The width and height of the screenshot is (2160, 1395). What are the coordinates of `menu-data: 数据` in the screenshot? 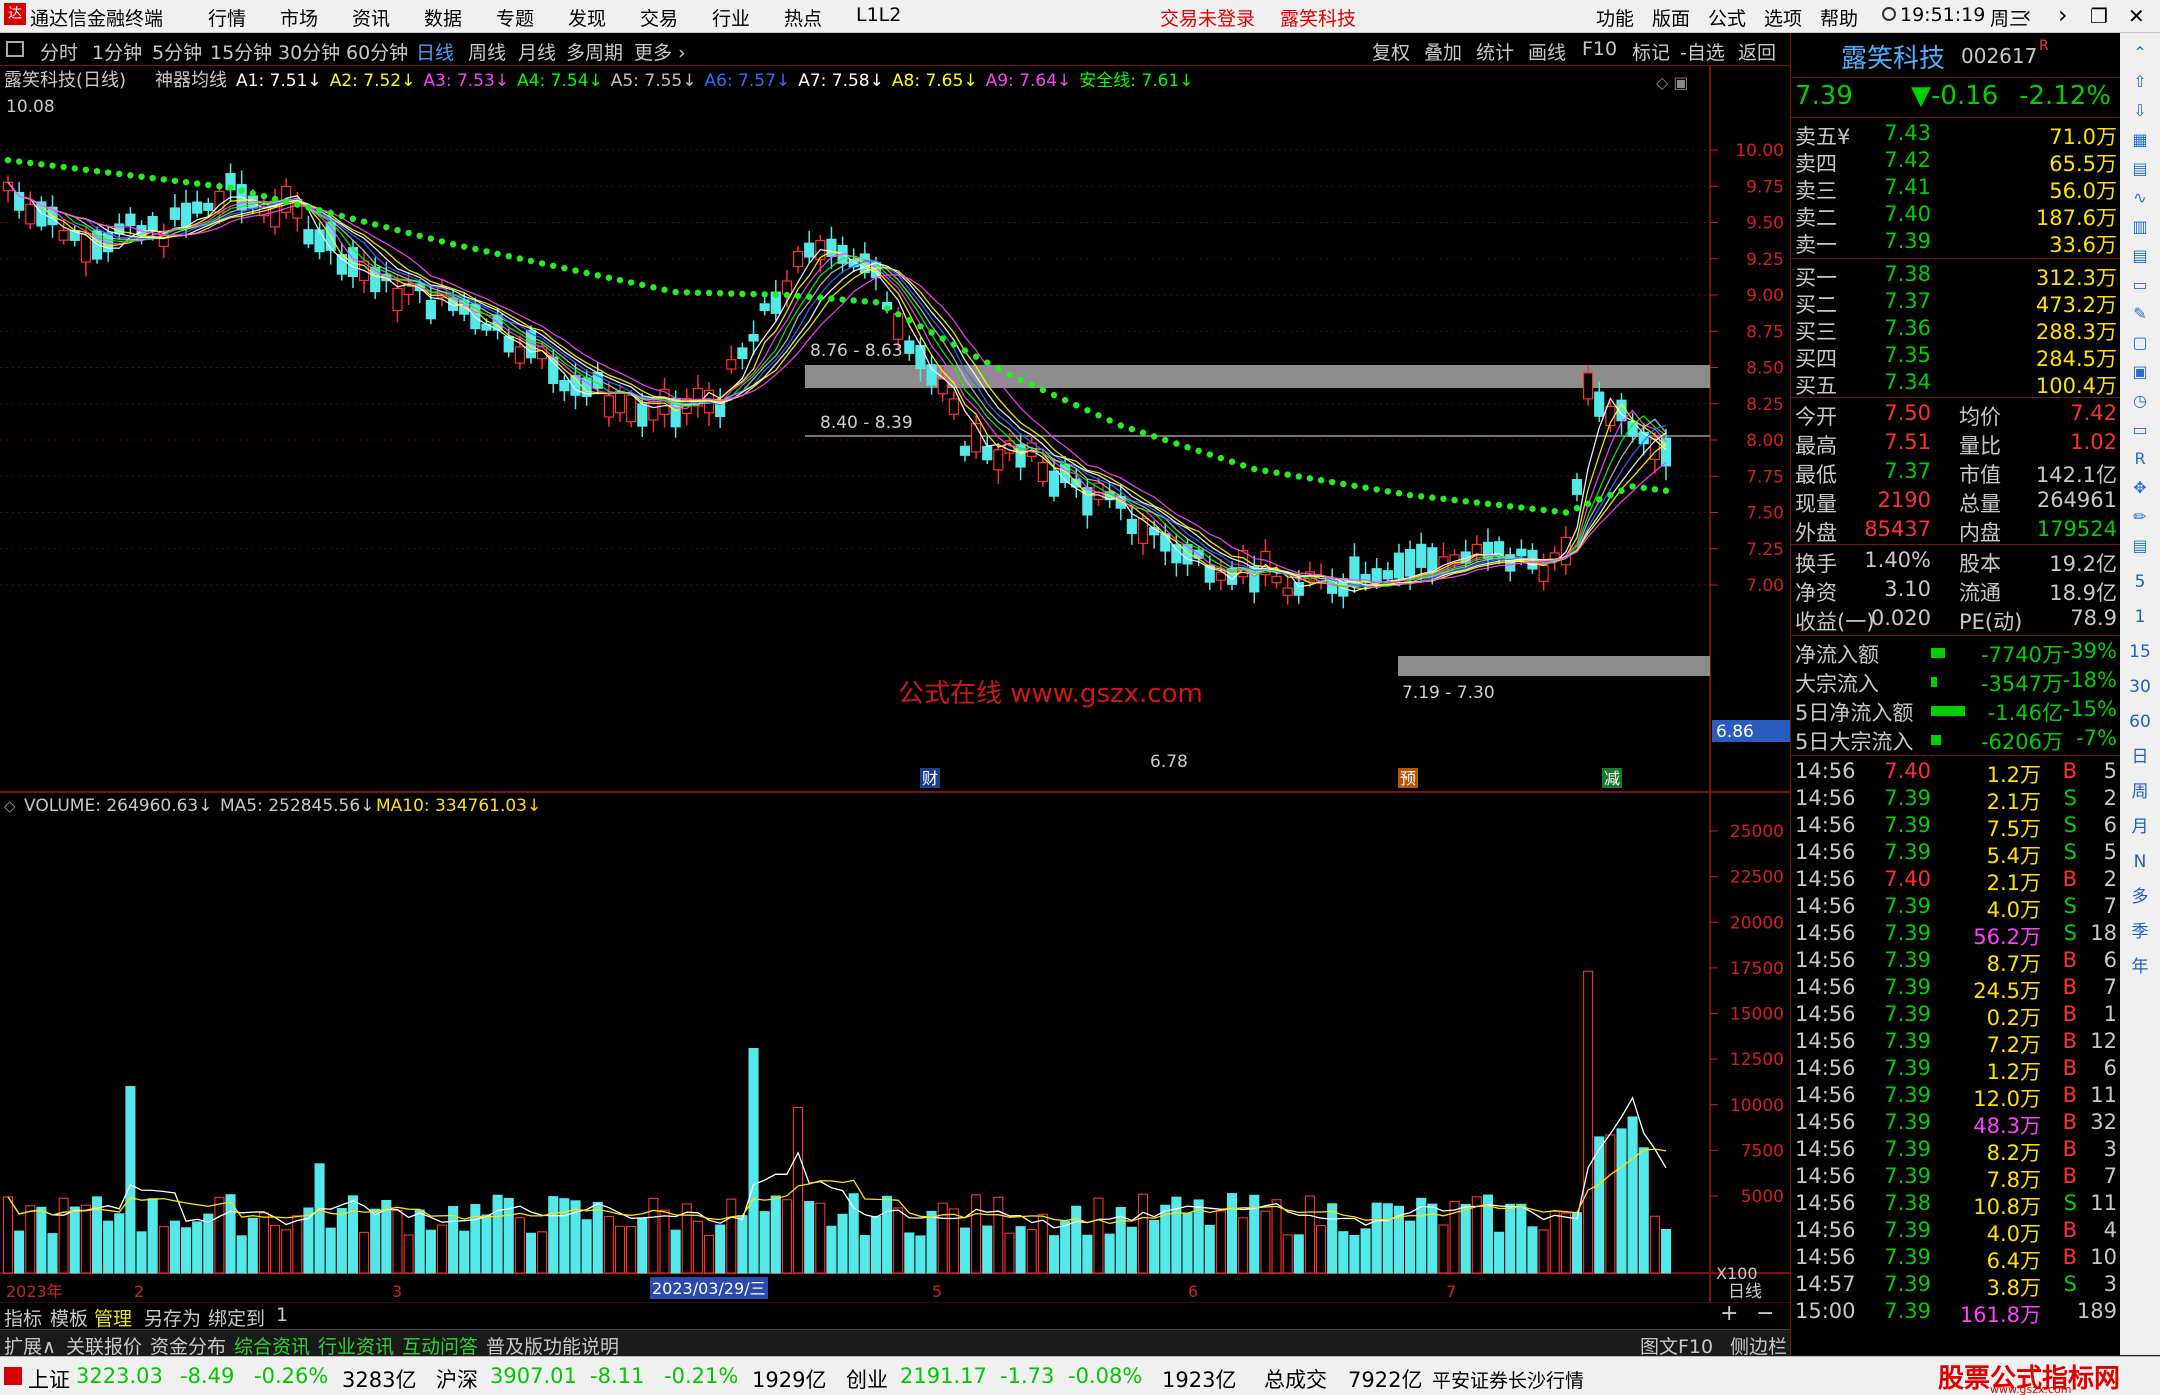 It's located at (443, 17).